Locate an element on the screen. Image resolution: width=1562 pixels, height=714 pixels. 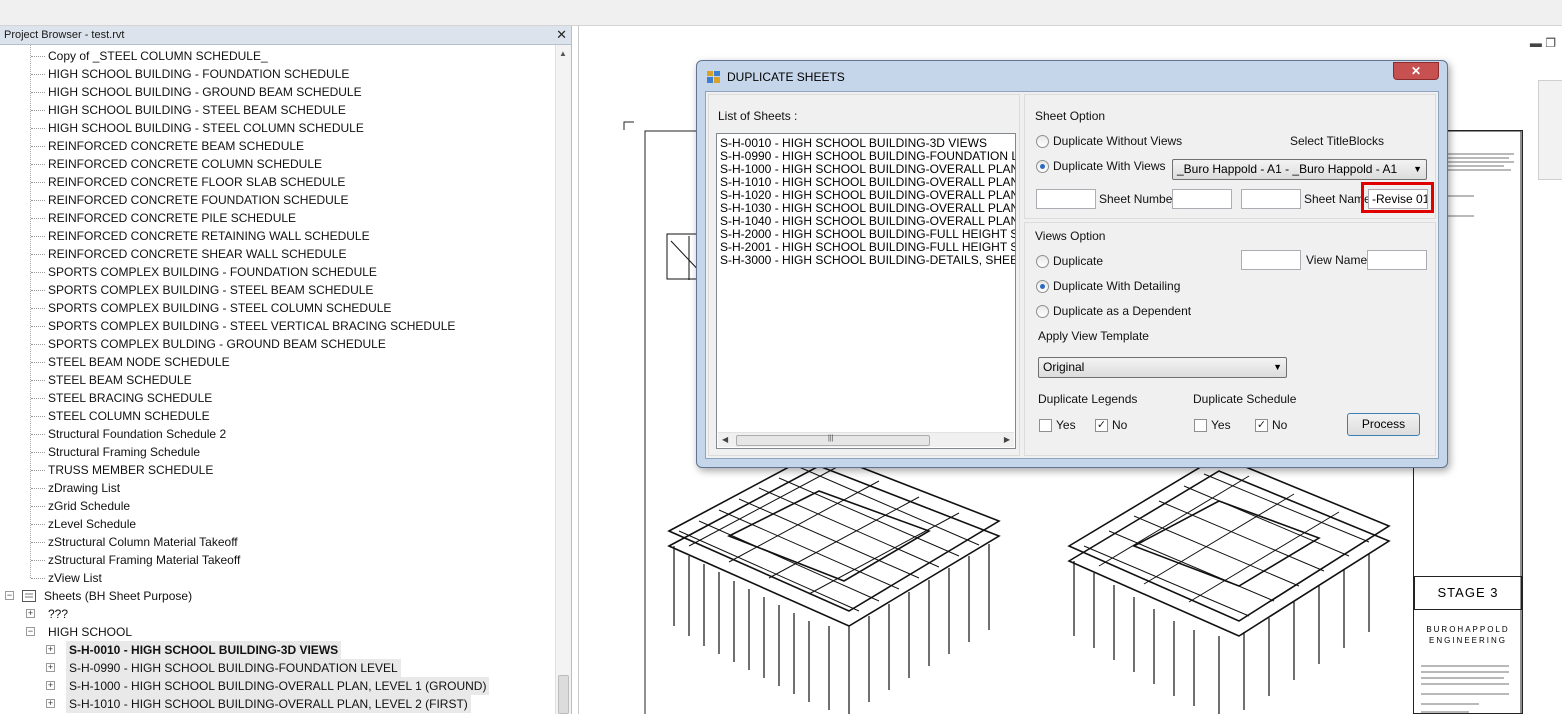
schedule-item: Structural Foundation Schedule 2 is located at coordinates (278, 434).